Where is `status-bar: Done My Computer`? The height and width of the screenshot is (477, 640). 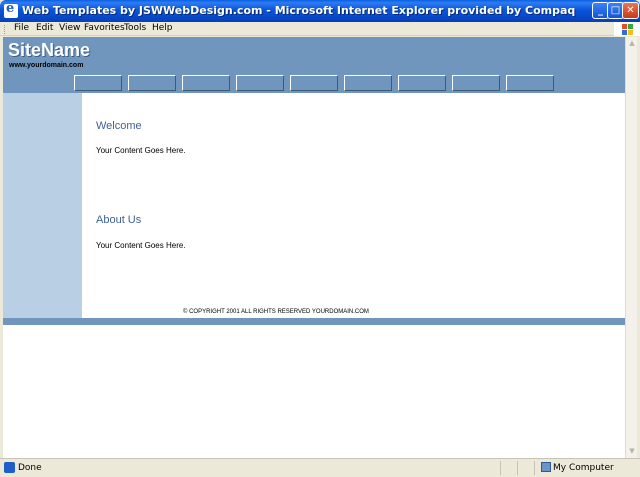
status-bar: Done My Computer is located at coordinates (320, 467).